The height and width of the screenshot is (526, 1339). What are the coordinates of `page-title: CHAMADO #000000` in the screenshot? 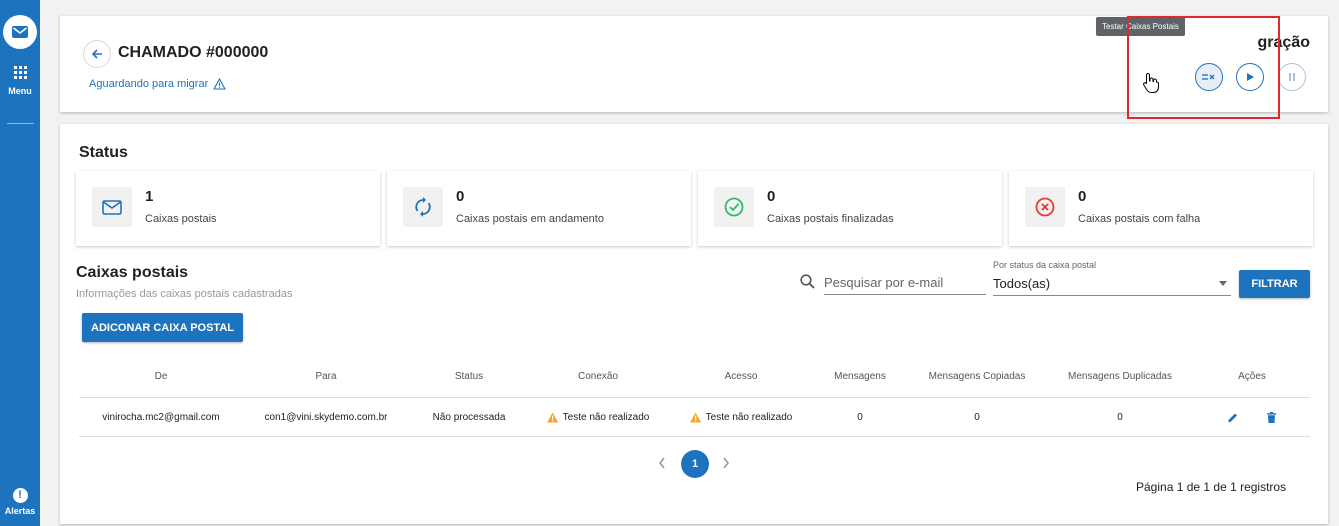 It's located at (193, 52).